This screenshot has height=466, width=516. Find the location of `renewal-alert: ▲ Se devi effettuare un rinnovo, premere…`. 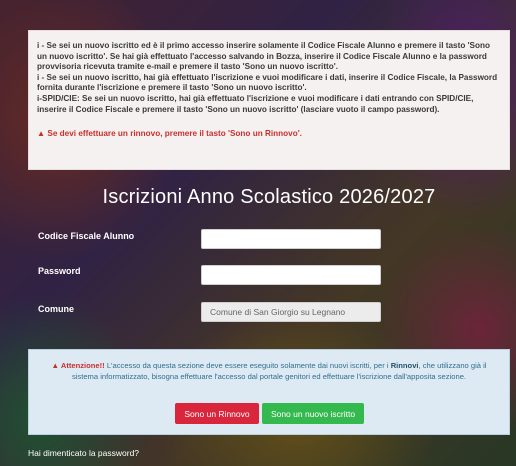

renewal-alert: ▲ Se devi effettuare un rinnovo, premere… is located at coordinates (269, 134).